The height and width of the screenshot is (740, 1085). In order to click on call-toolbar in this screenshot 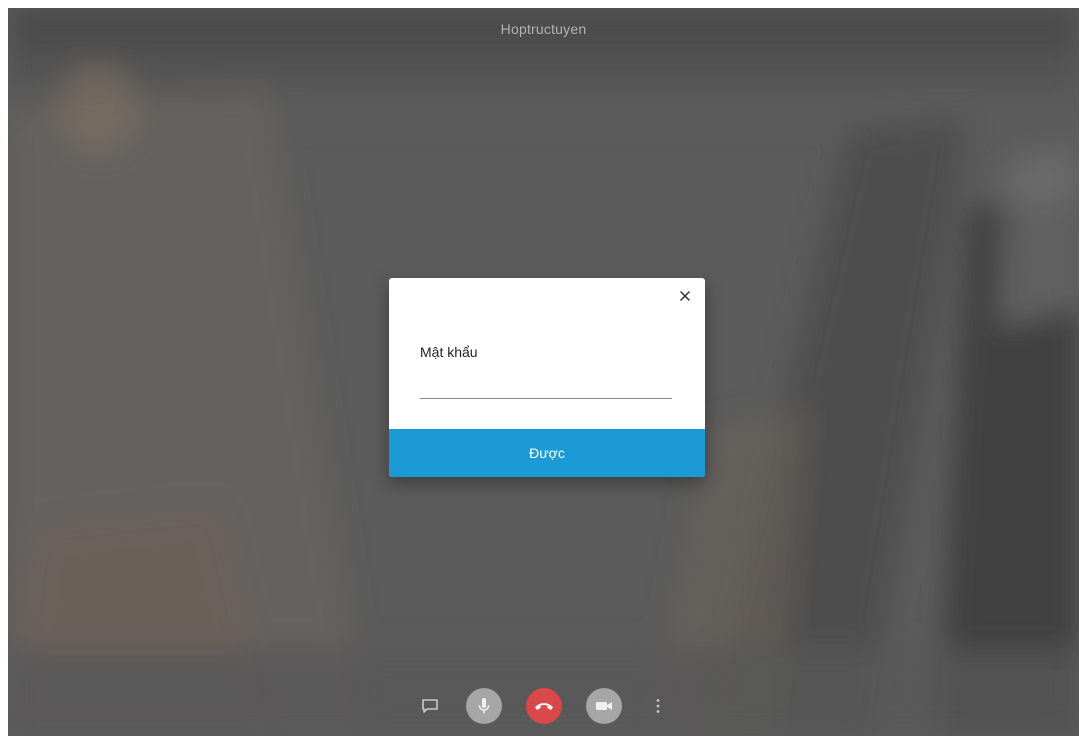, I will do `click(543, 706)`.